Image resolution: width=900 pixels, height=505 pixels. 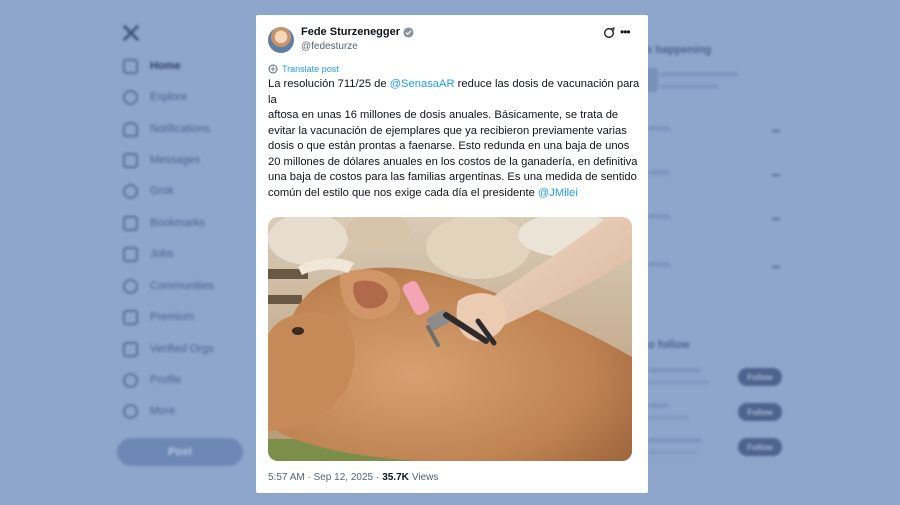 I want to click on views-label: Views, so click(x=425, y=477).